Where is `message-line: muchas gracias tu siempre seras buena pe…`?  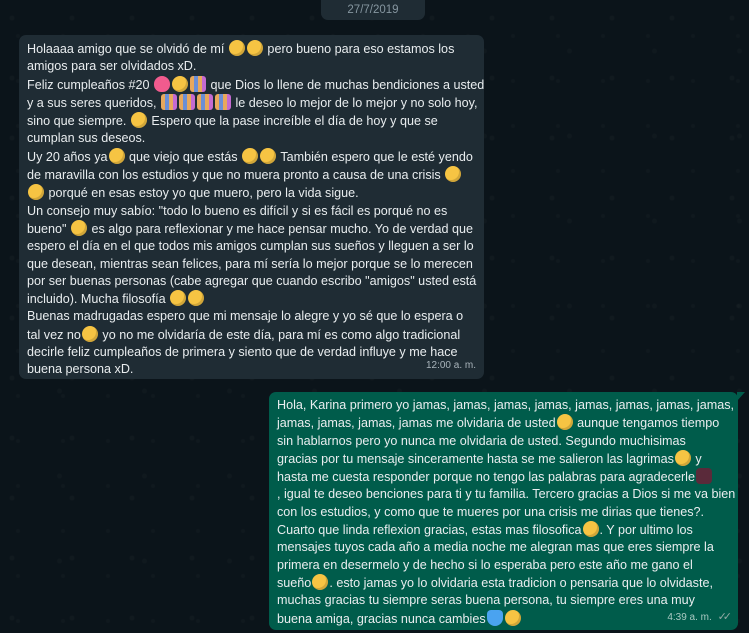
message-line: muchas gracias tu siempre seras buena pe… is located at coordinates (486, 600).